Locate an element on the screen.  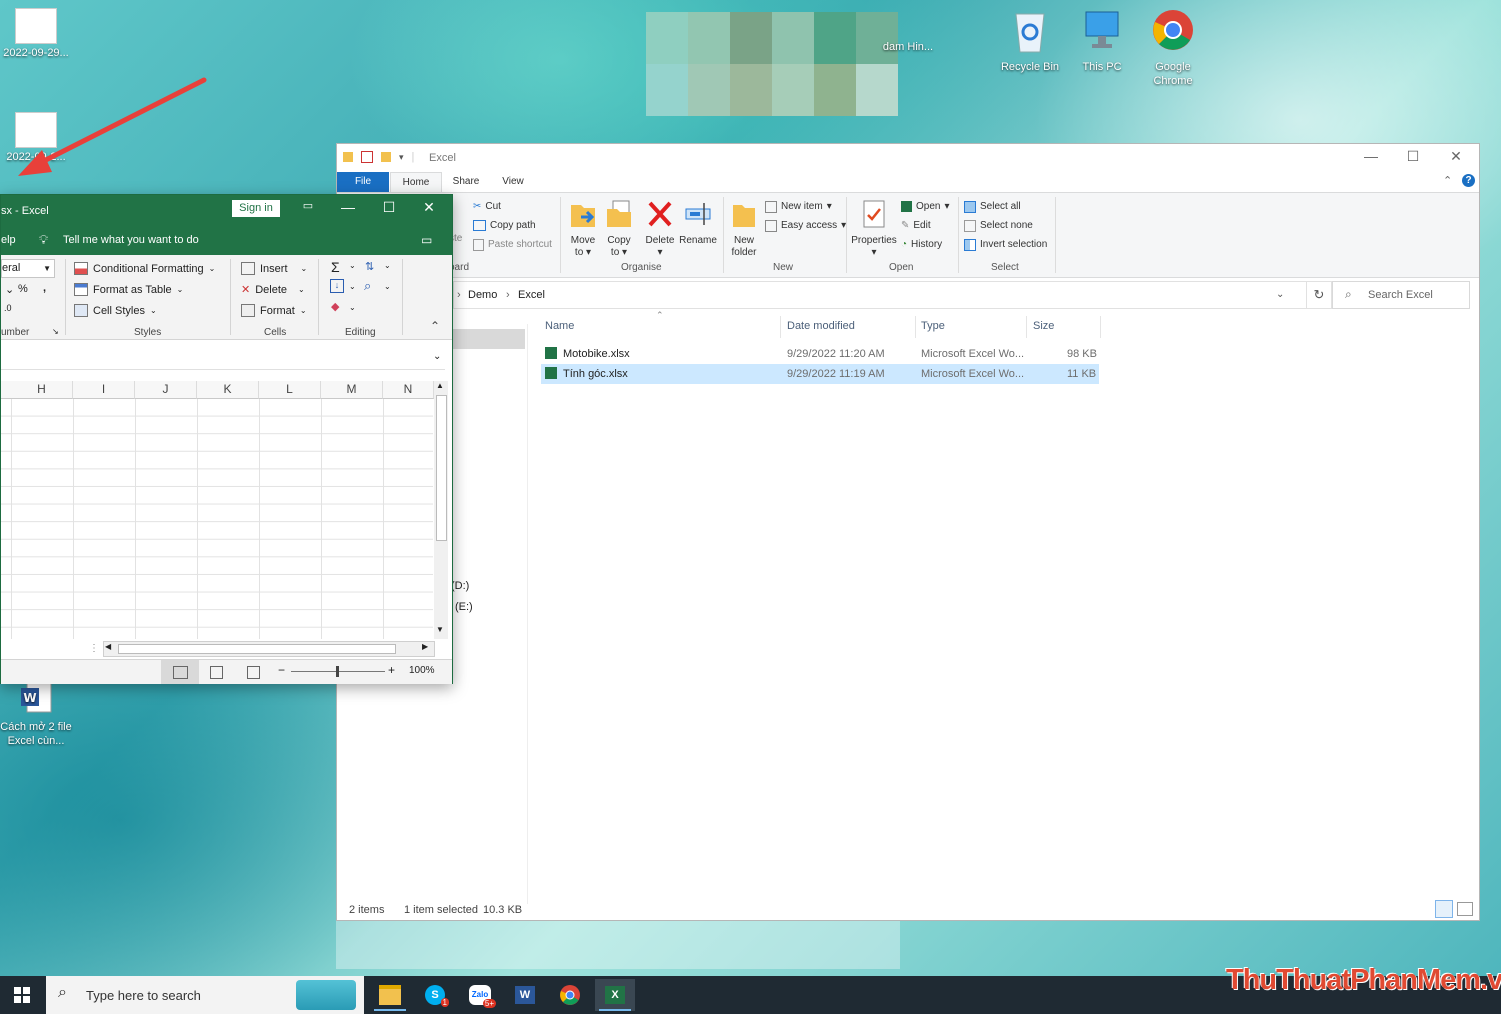
dialog-launcher-icon: ↘ is located at coordinates (55, 331).